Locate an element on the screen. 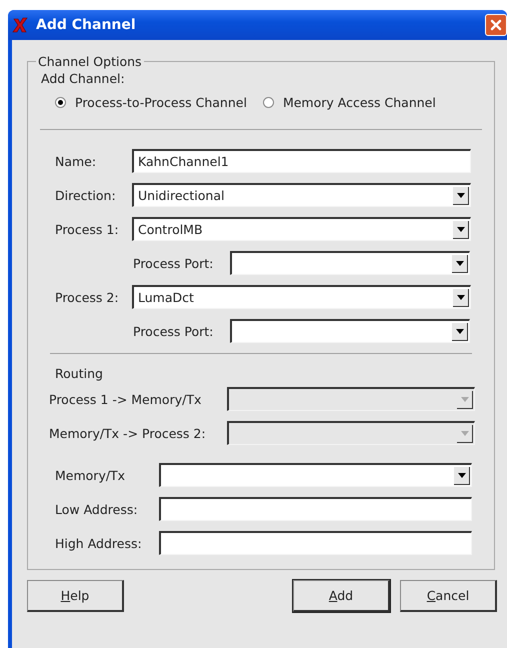 Image resolution: width=507 pixels, height=648 pixels. dialog-button: Add is located at coordinates (341, 596).